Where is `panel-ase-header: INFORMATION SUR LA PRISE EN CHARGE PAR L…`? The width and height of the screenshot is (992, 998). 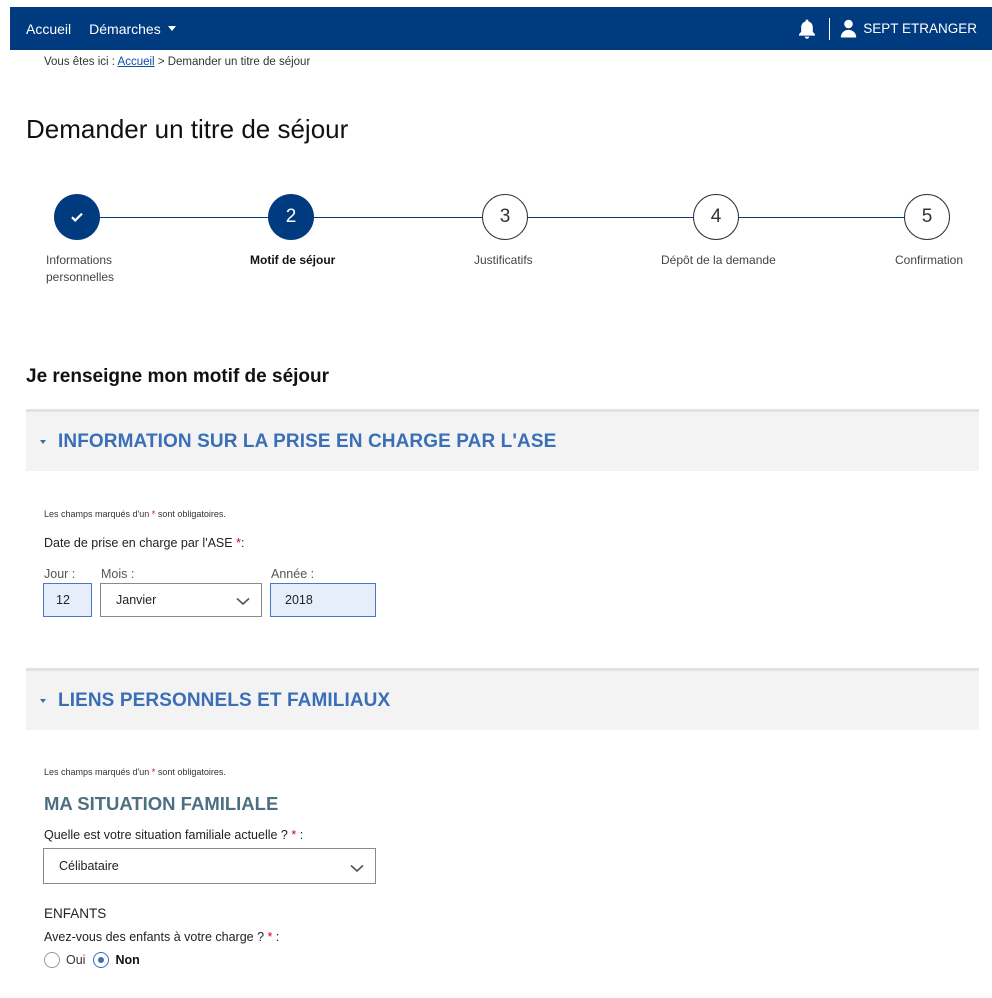 panel-ase-header: INFORMATION SUR LA PRISE EN CHARGE PAR L… is located at coordinates (502, 440).